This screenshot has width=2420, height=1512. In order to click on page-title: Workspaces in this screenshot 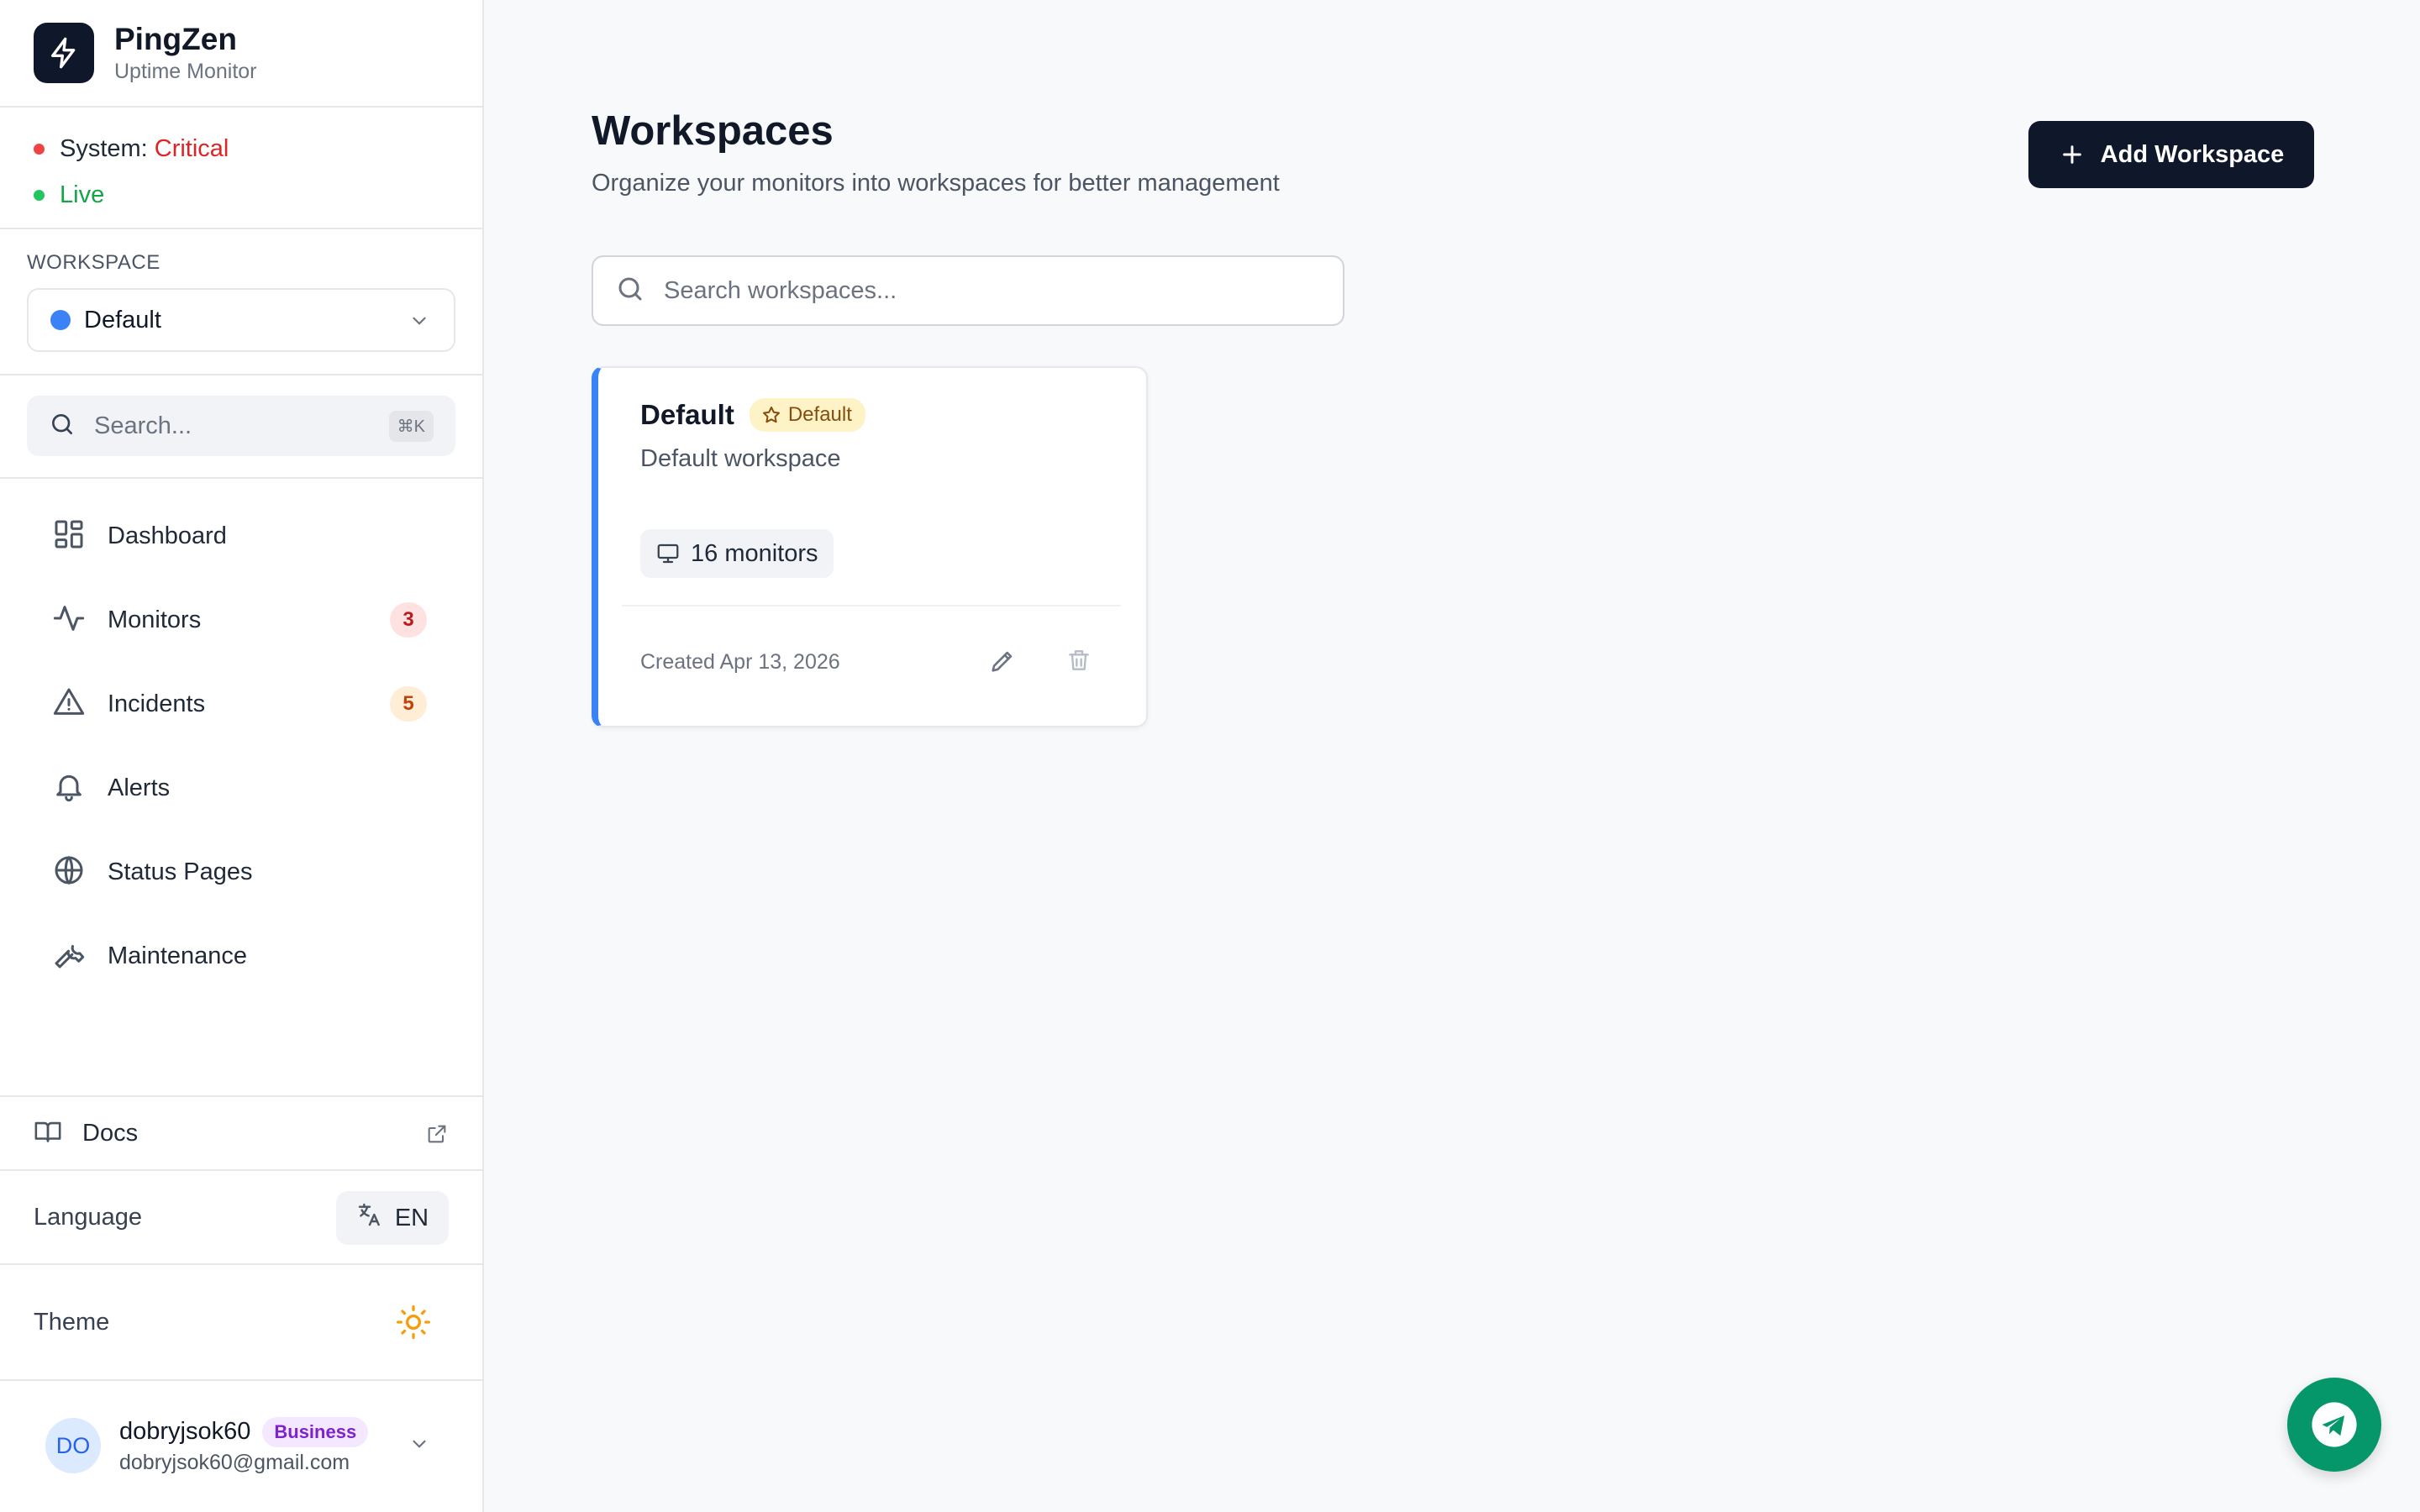, I will do `click(713, 131)`.